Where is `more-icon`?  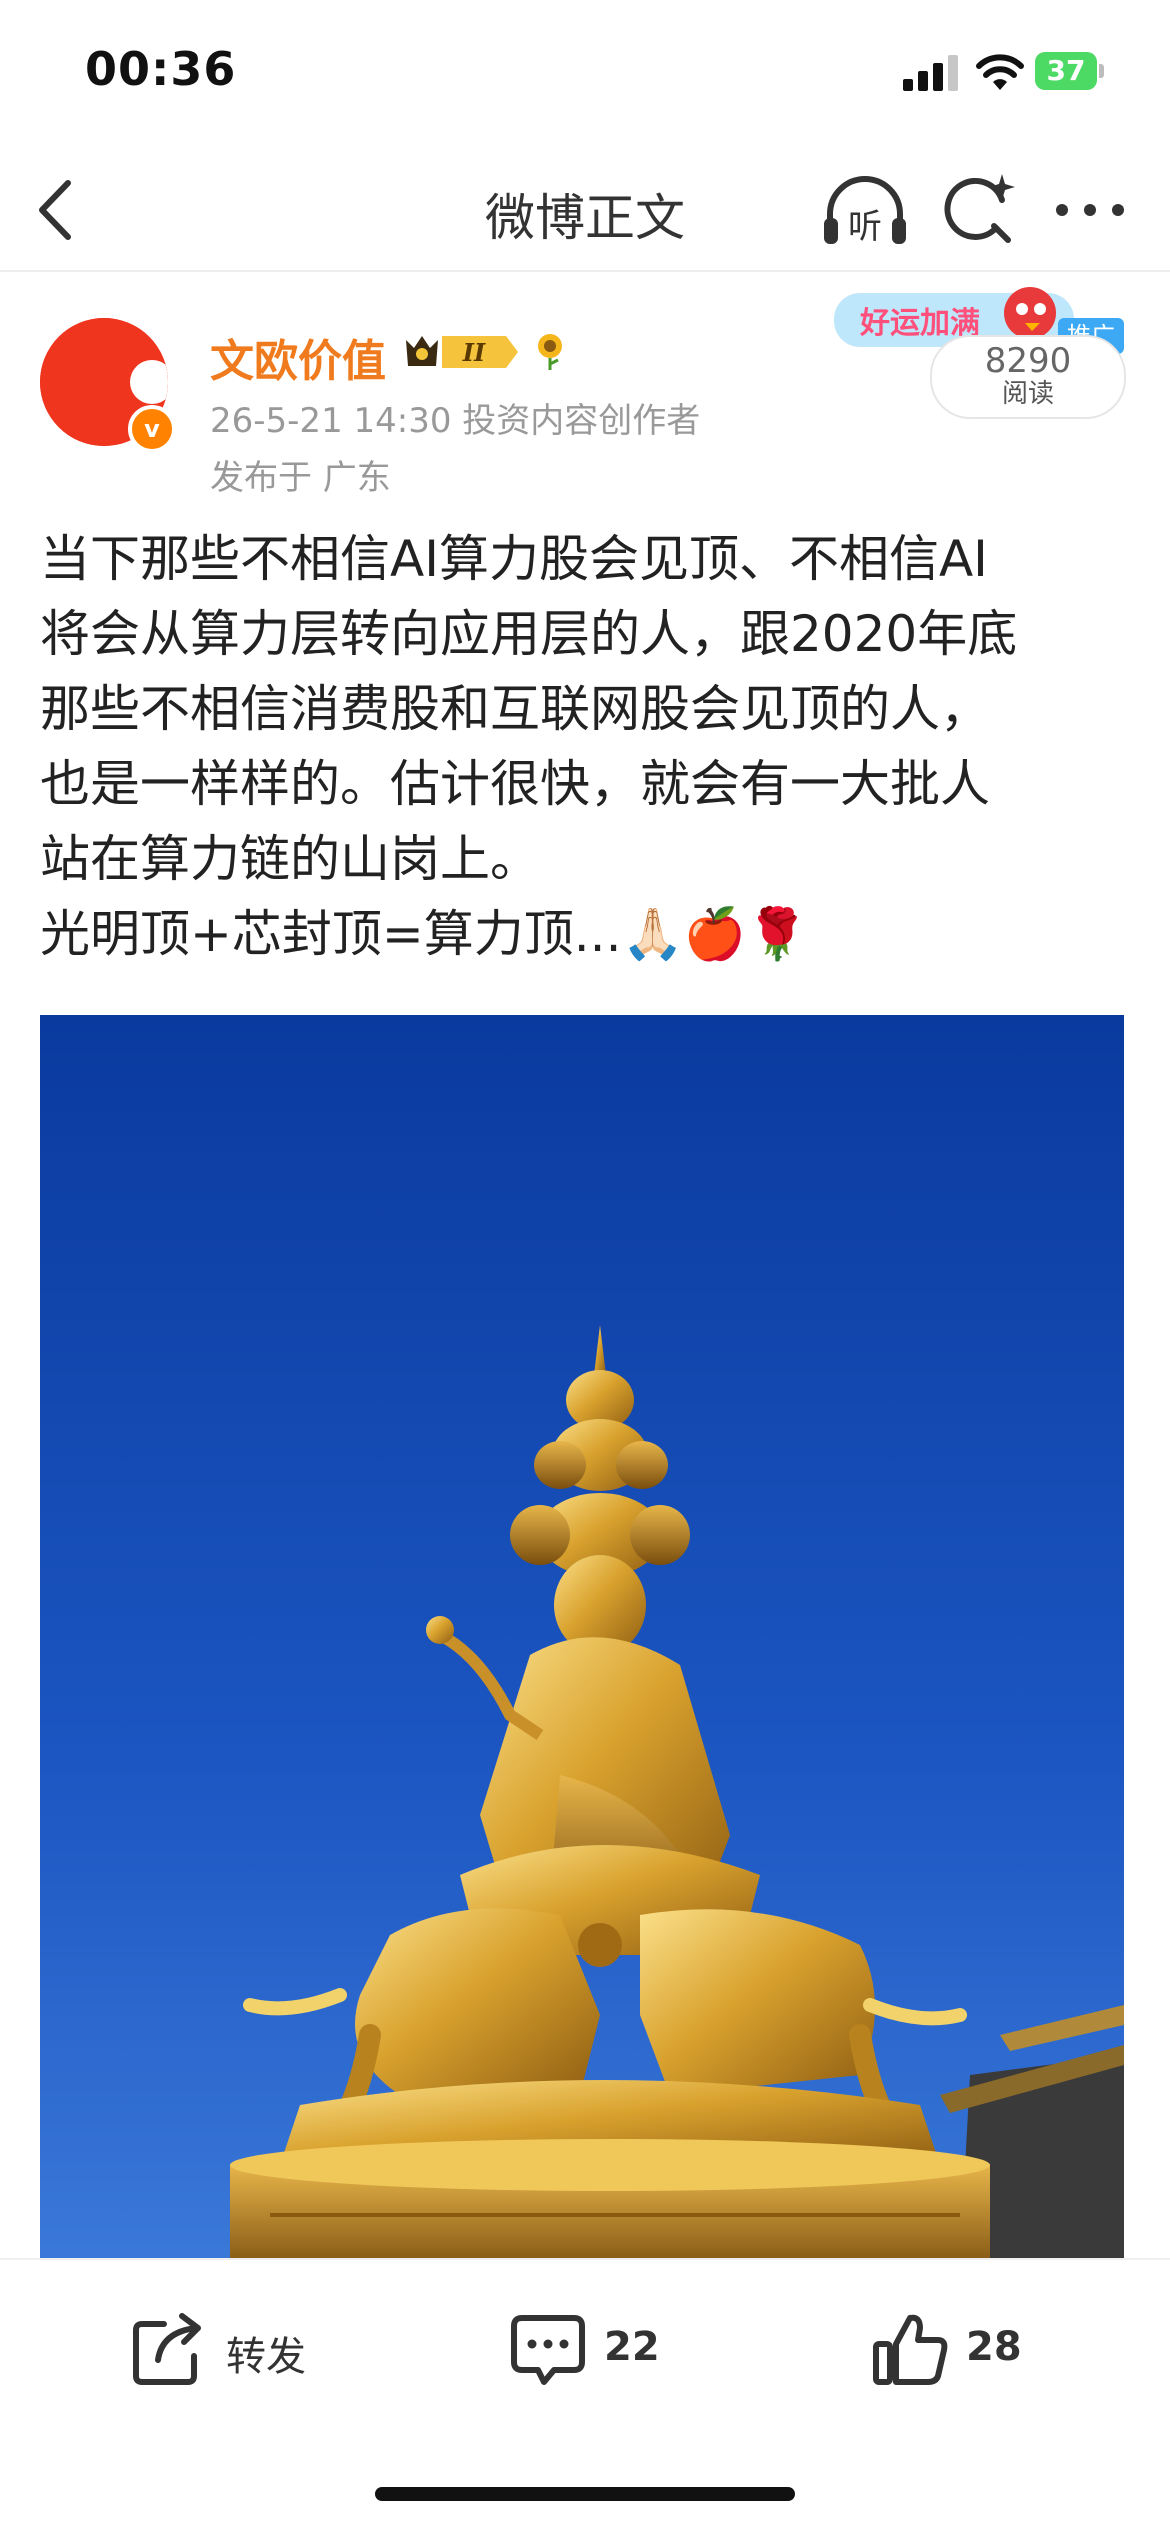 more-icon is located at coordinates (1090, 210).